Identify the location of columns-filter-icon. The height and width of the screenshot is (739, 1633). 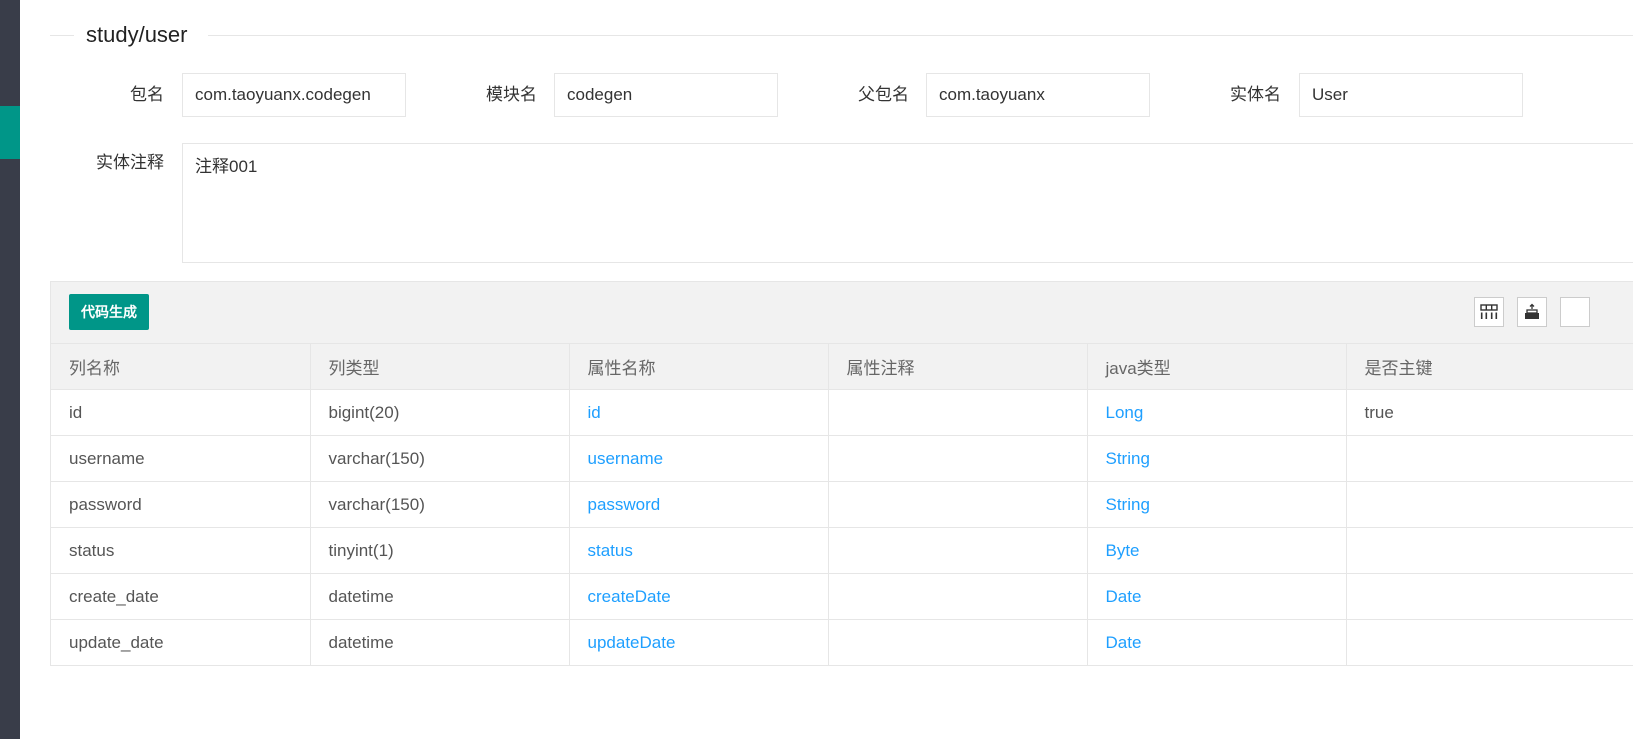
(1489, 312).